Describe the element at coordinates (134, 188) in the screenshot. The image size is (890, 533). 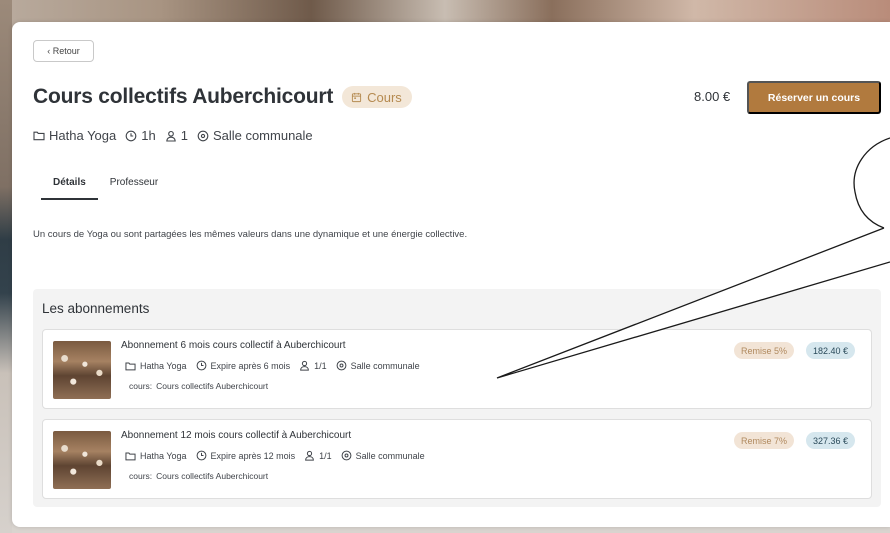
I see `tab-teacher: Professeur` at that location.